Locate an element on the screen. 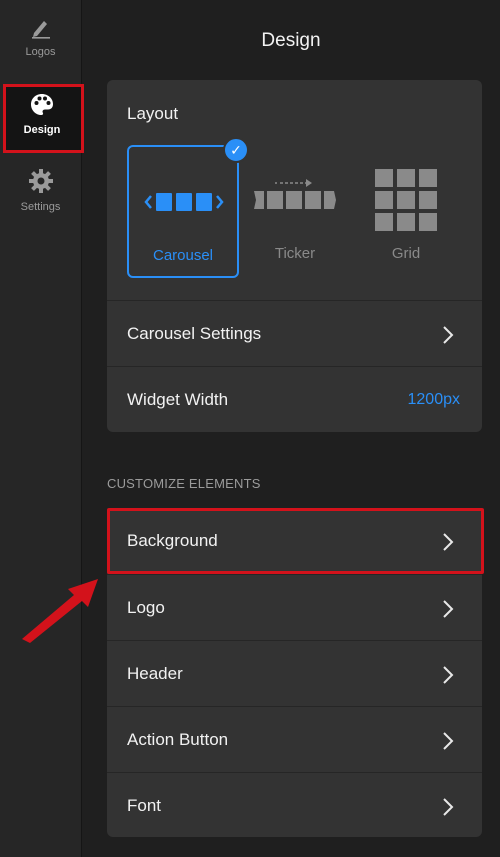 The image size is (500, 857). ticker-layout-icon is located at coordinates (295, 194).